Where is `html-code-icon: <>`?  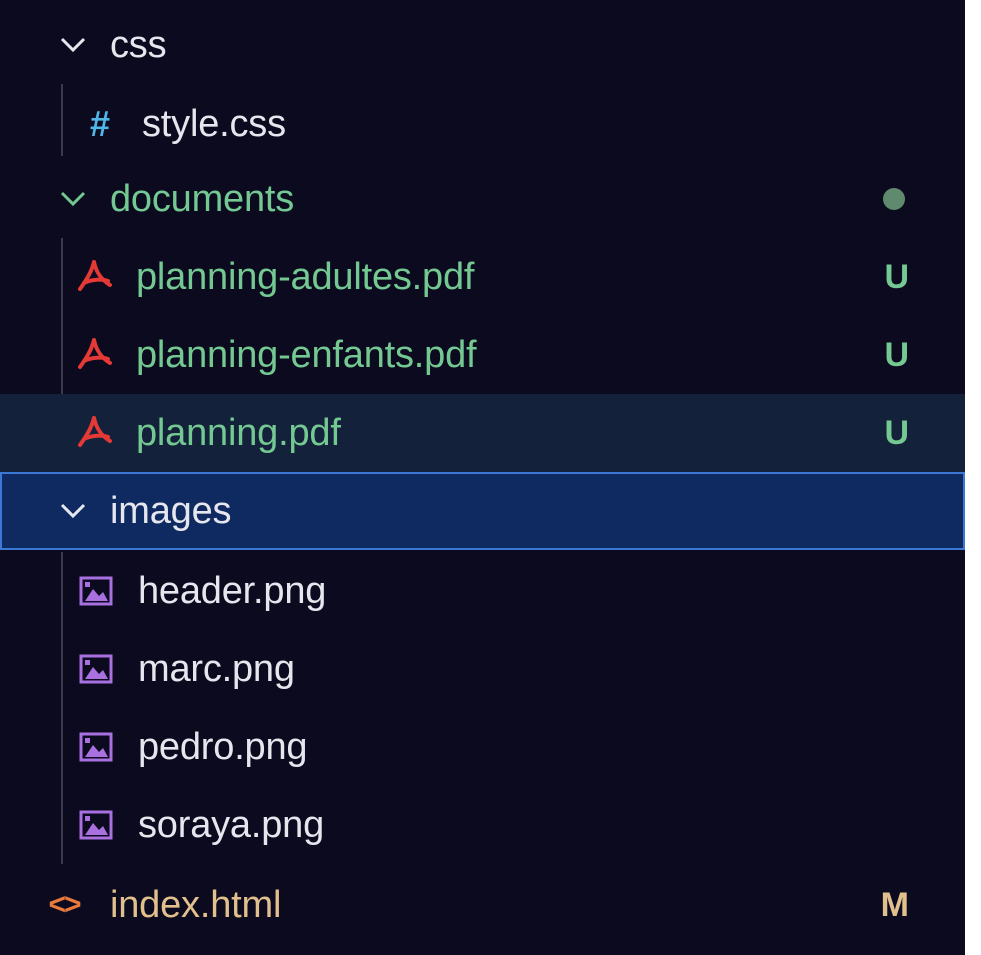 html-code-icon: <> is located at coordinates (64, 904).